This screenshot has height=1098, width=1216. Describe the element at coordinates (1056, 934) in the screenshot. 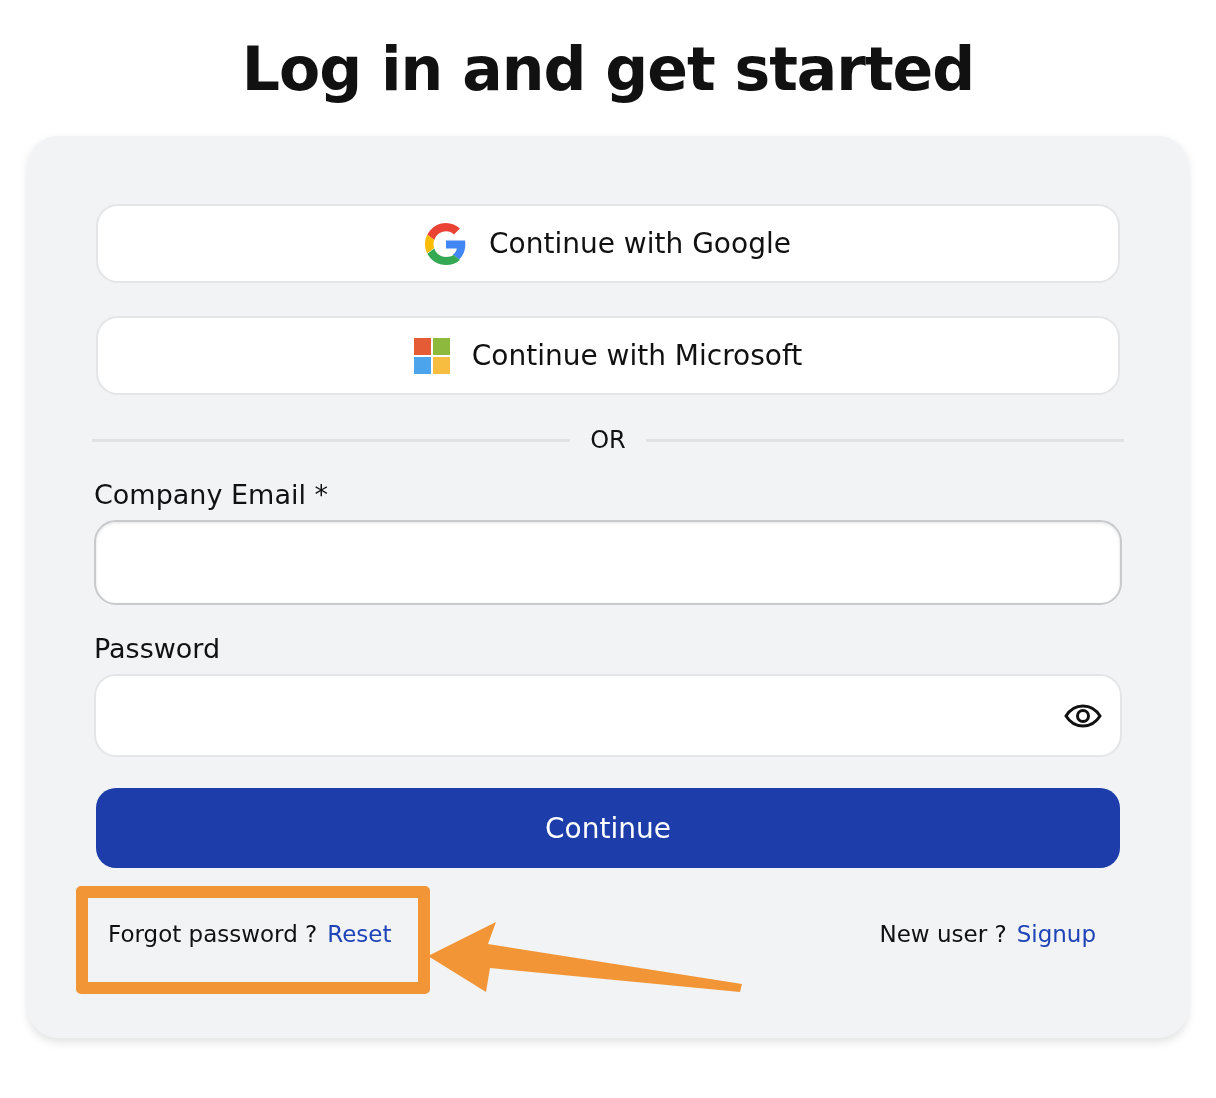

I see `signup-link: Signup` at that location.